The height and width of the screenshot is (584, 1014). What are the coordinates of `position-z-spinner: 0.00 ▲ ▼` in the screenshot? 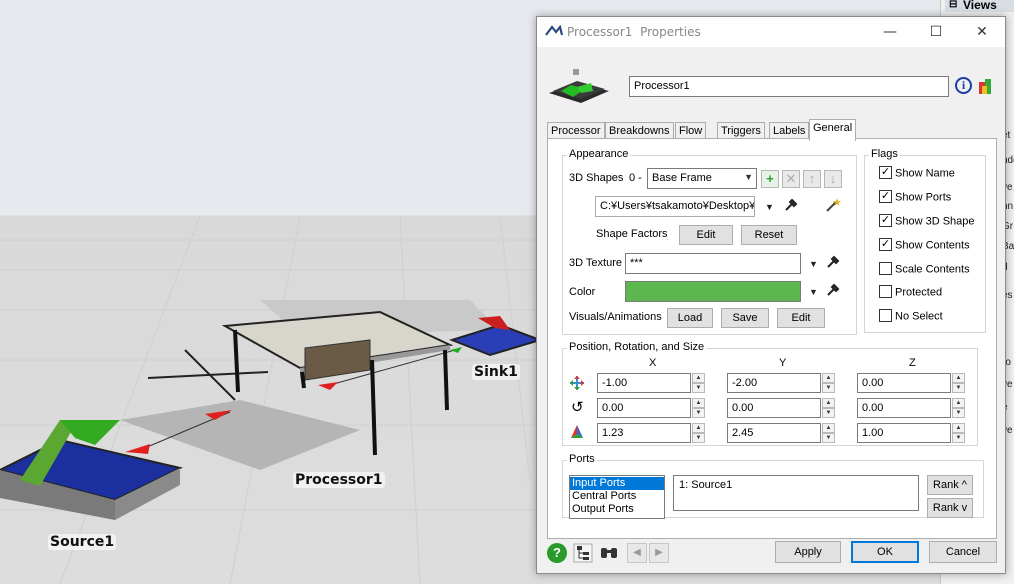 It's located at (911, 383).